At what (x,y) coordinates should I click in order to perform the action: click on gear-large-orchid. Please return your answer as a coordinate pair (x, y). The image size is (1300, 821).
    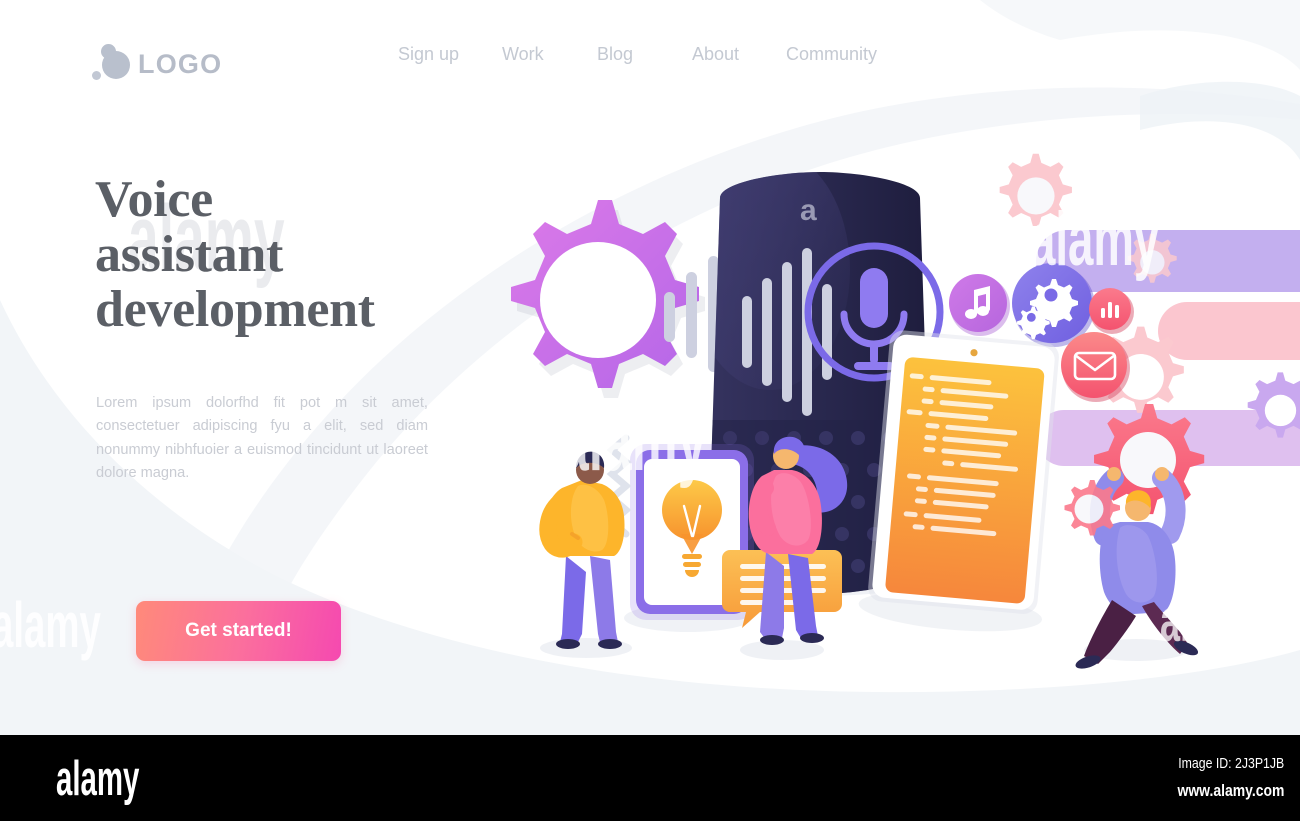
    Looking at the image, I should click on (608, 299).